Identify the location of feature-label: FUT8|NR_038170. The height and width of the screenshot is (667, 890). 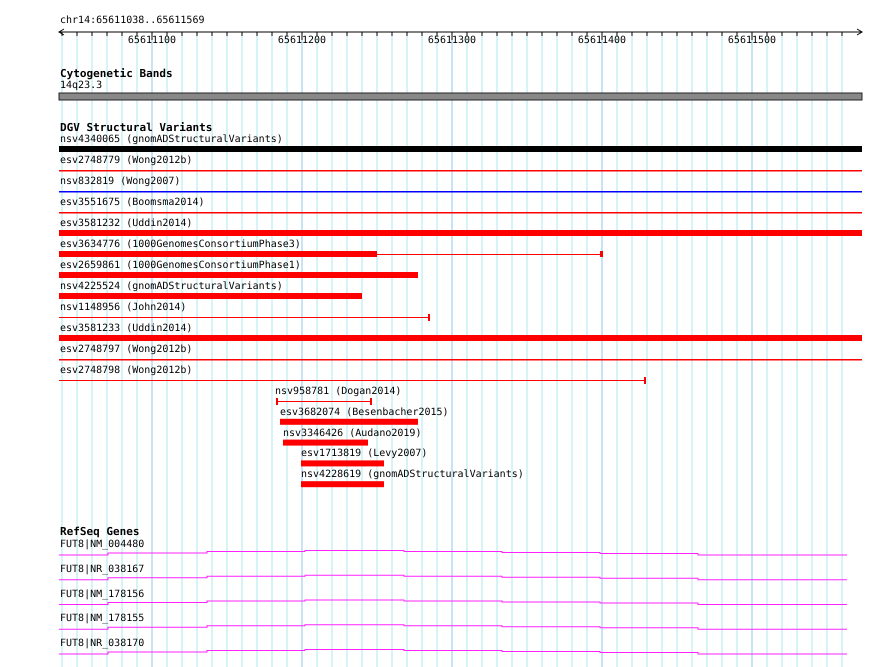
(102, 644).